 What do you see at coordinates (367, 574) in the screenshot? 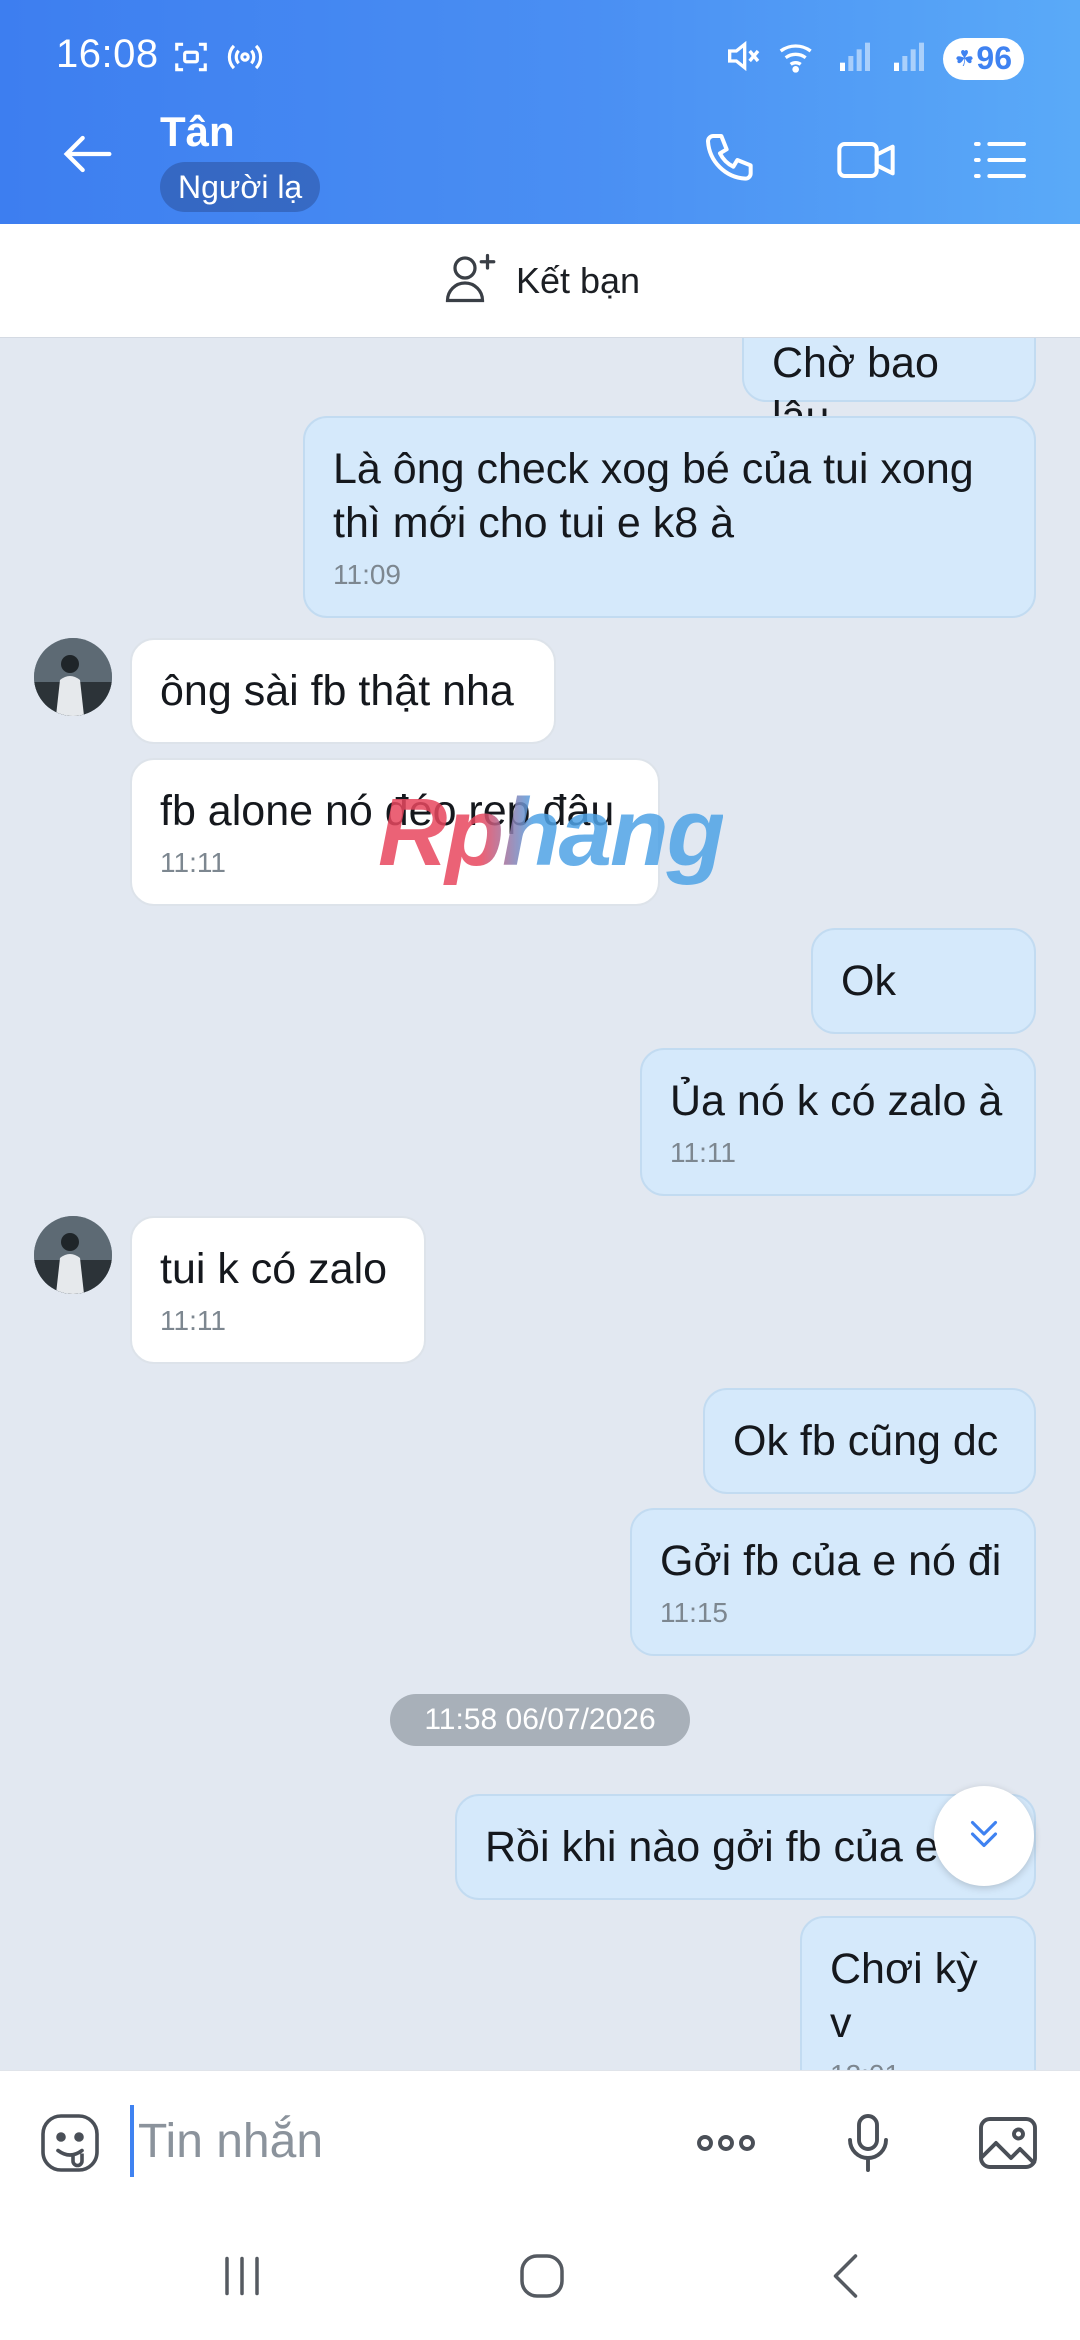
I see `message-time: 11:09` at bounding box center [367, 574].